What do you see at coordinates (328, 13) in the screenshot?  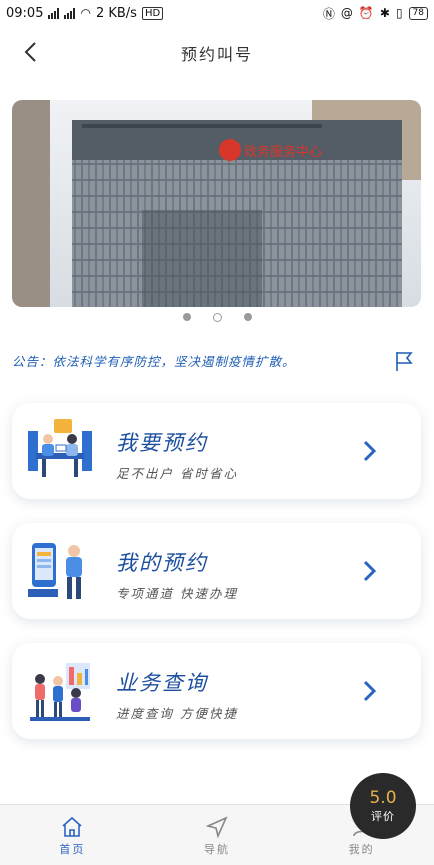 I see `nfc-icon: Ⓝ` at bounding box center [328, 13].